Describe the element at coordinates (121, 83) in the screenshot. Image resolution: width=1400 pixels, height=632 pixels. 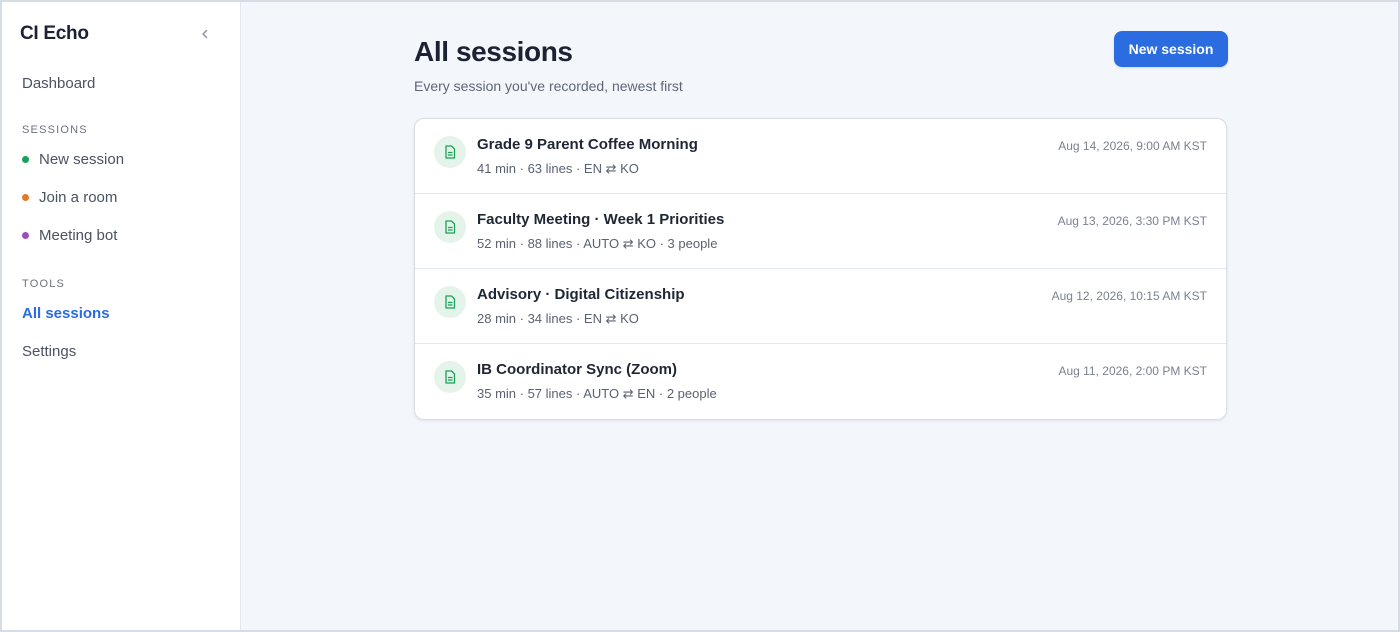
I see `sidebar-item-dashboard: Dashboard` at that location.